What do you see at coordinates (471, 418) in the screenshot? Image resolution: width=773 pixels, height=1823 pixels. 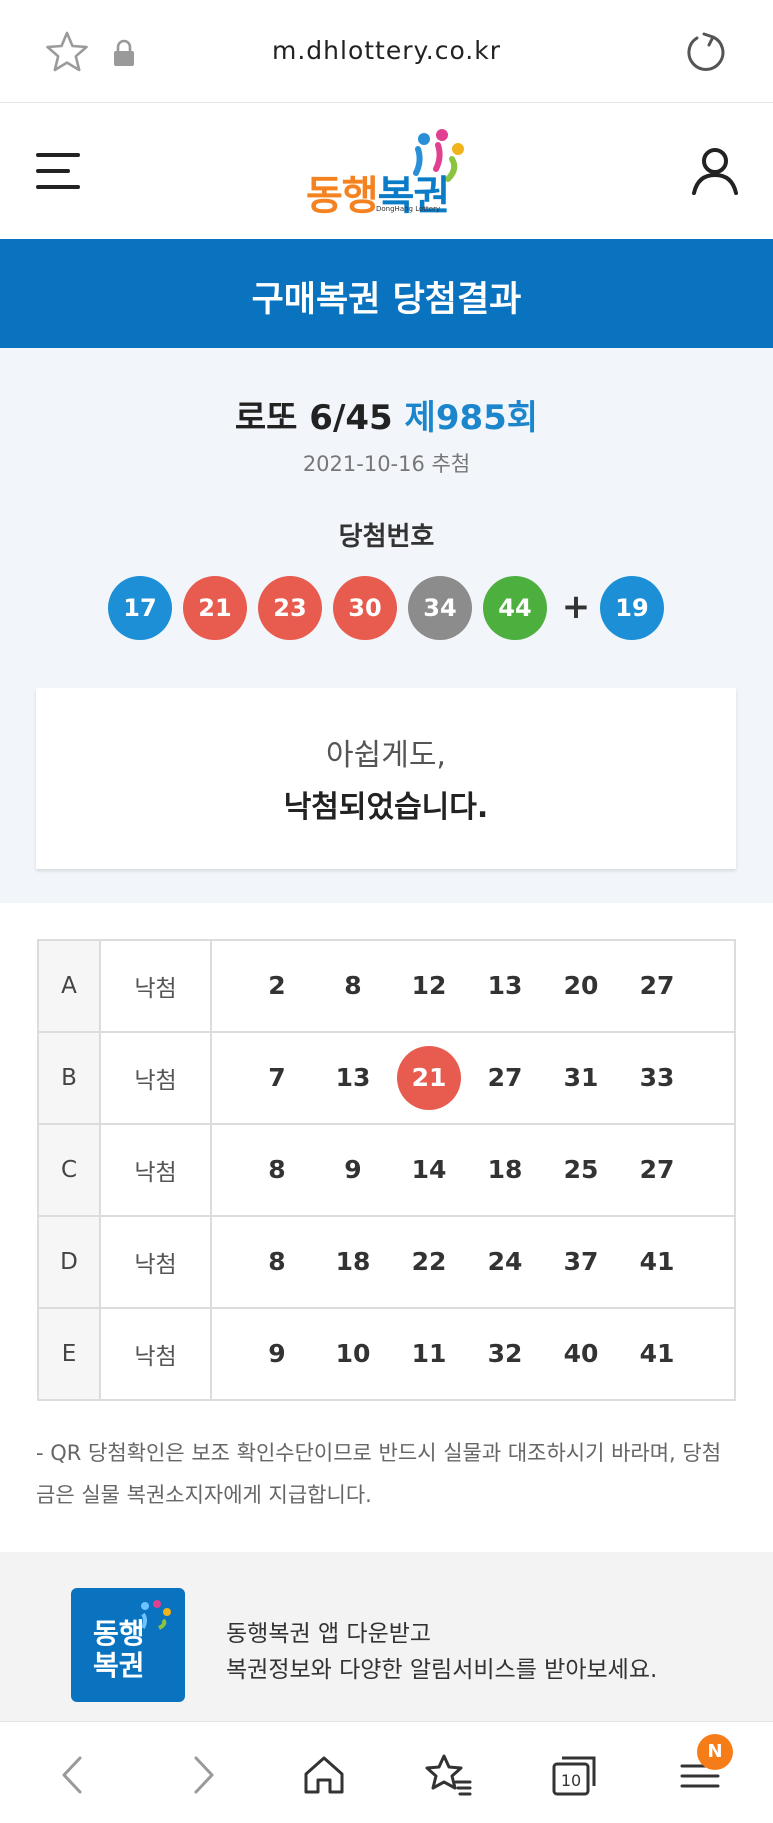 I see `round-number: 제985회` at bounding box center [471, 418].